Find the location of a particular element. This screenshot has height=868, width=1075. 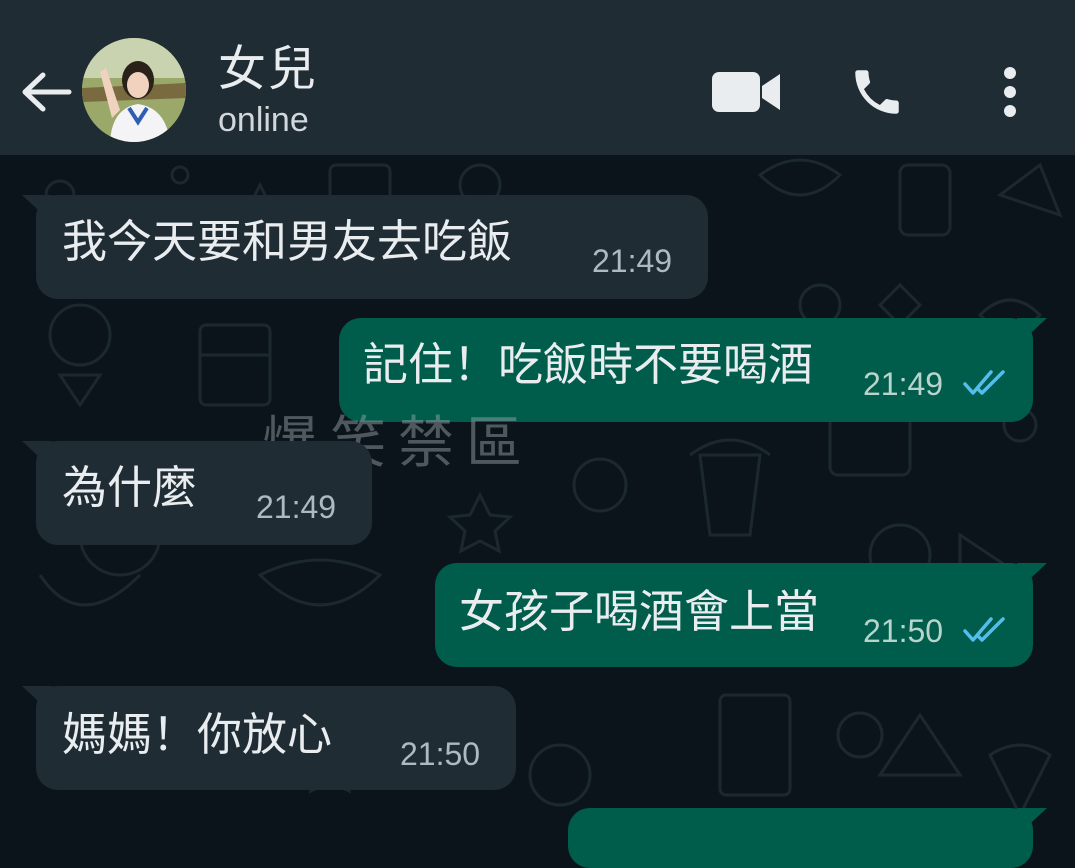

arrow-left-icon is located at coordinates (47, 92).